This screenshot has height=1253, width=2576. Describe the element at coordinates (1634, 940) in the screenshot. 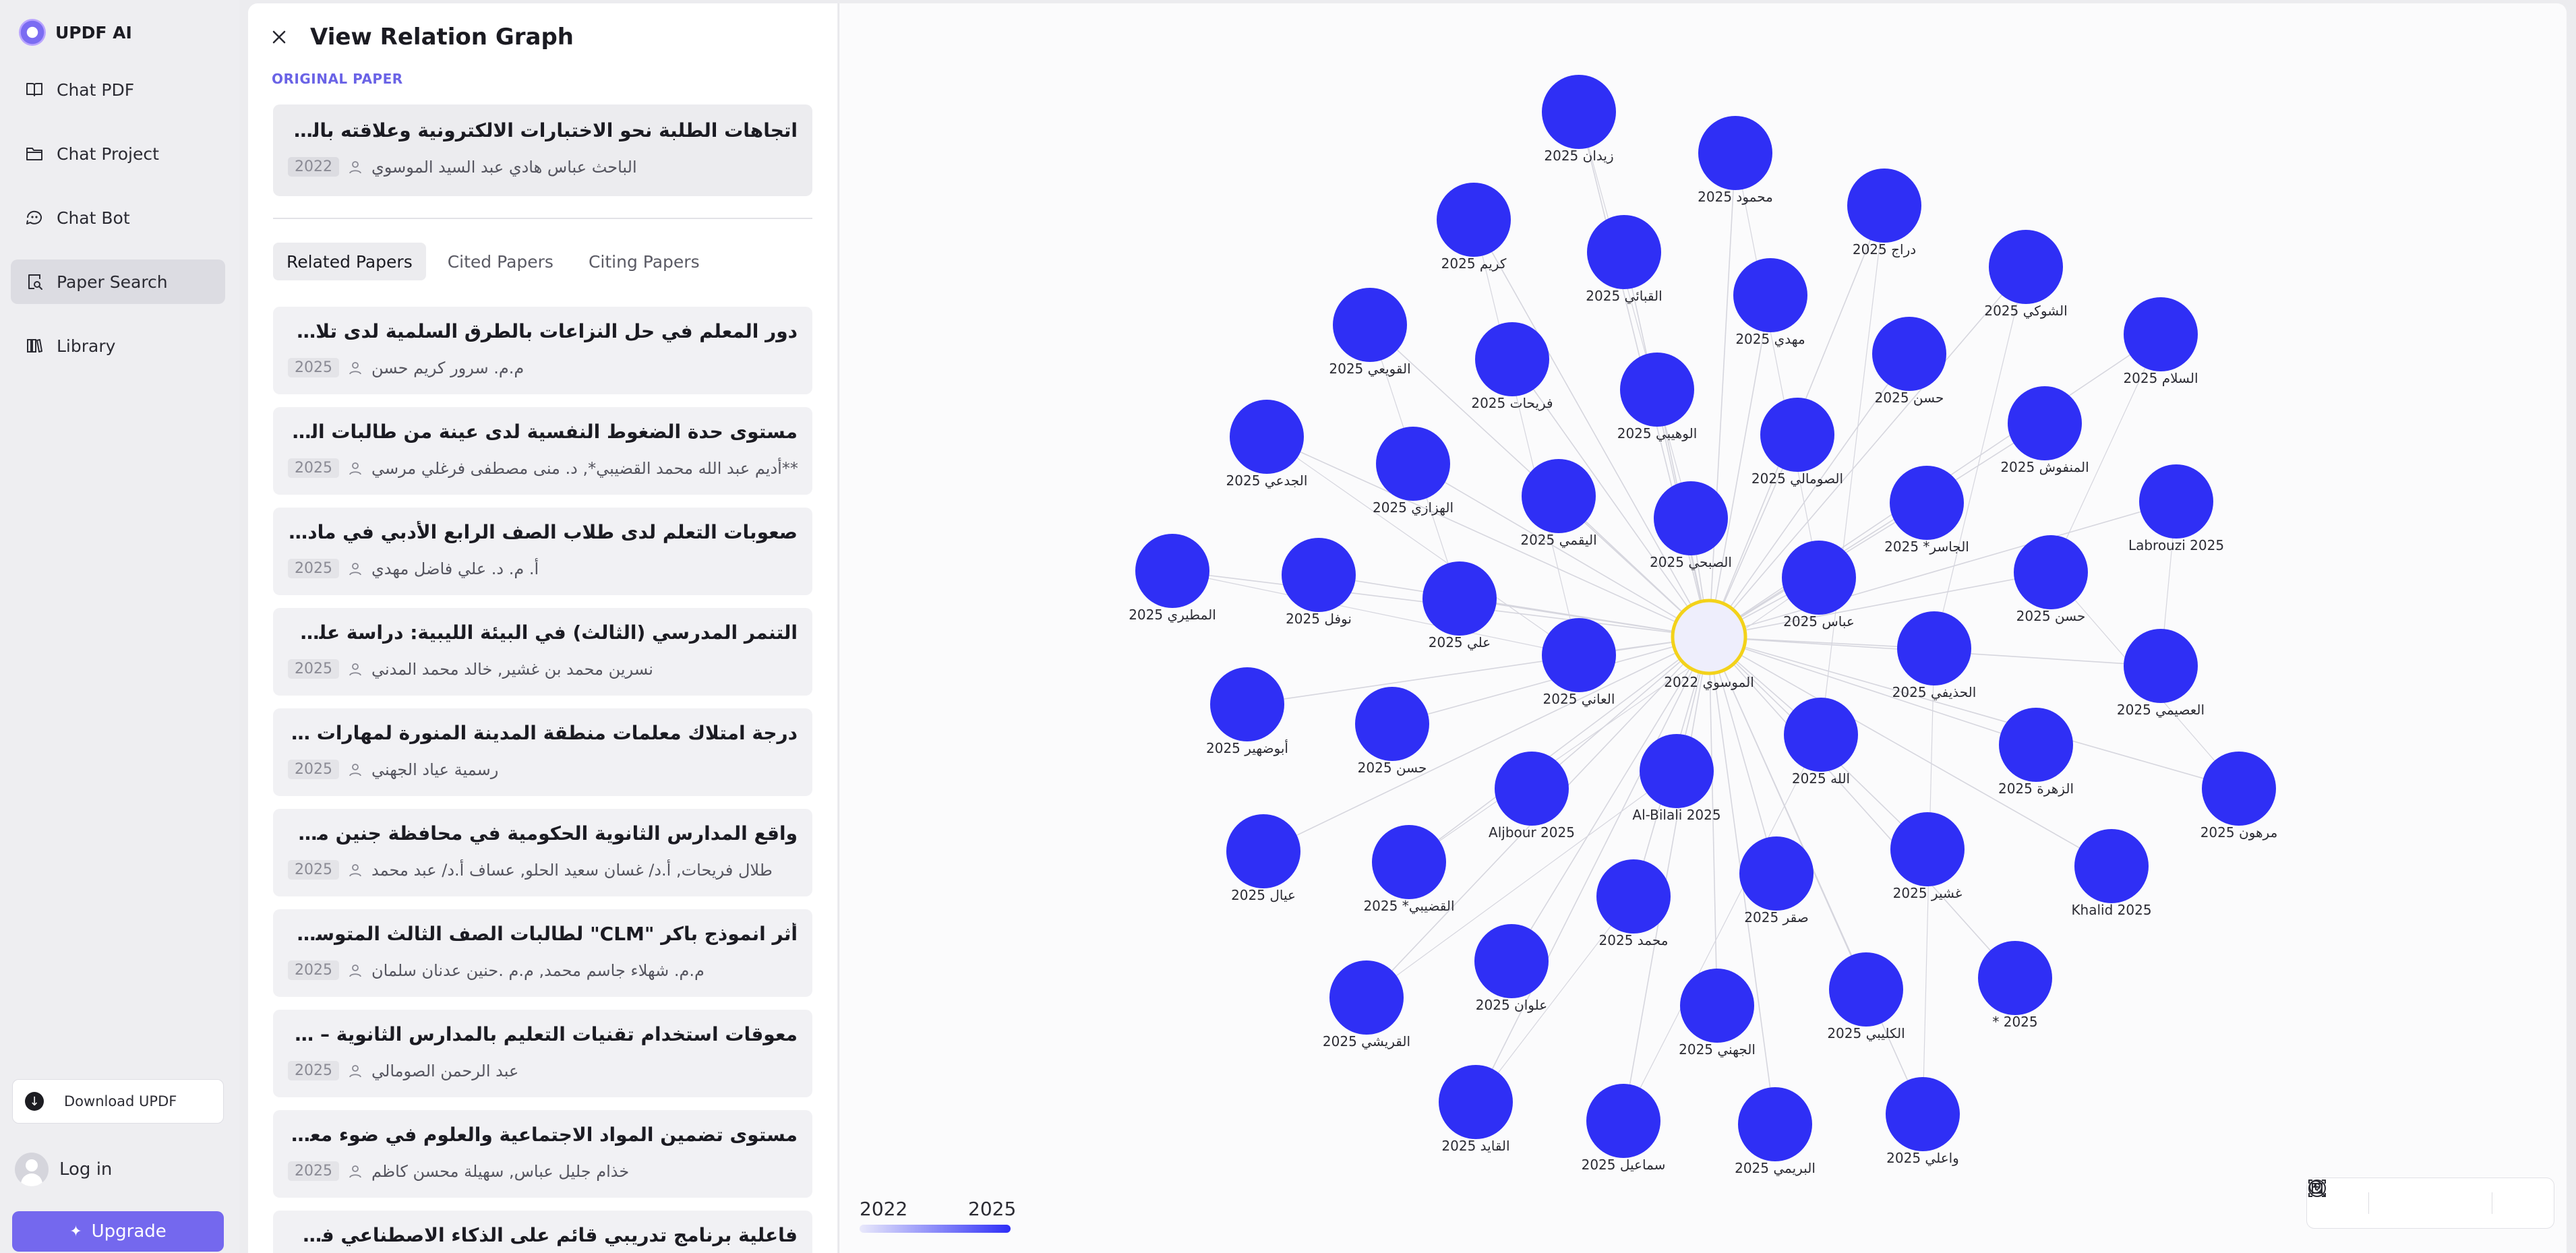

I see `node-label: محمد 2025` at that location.